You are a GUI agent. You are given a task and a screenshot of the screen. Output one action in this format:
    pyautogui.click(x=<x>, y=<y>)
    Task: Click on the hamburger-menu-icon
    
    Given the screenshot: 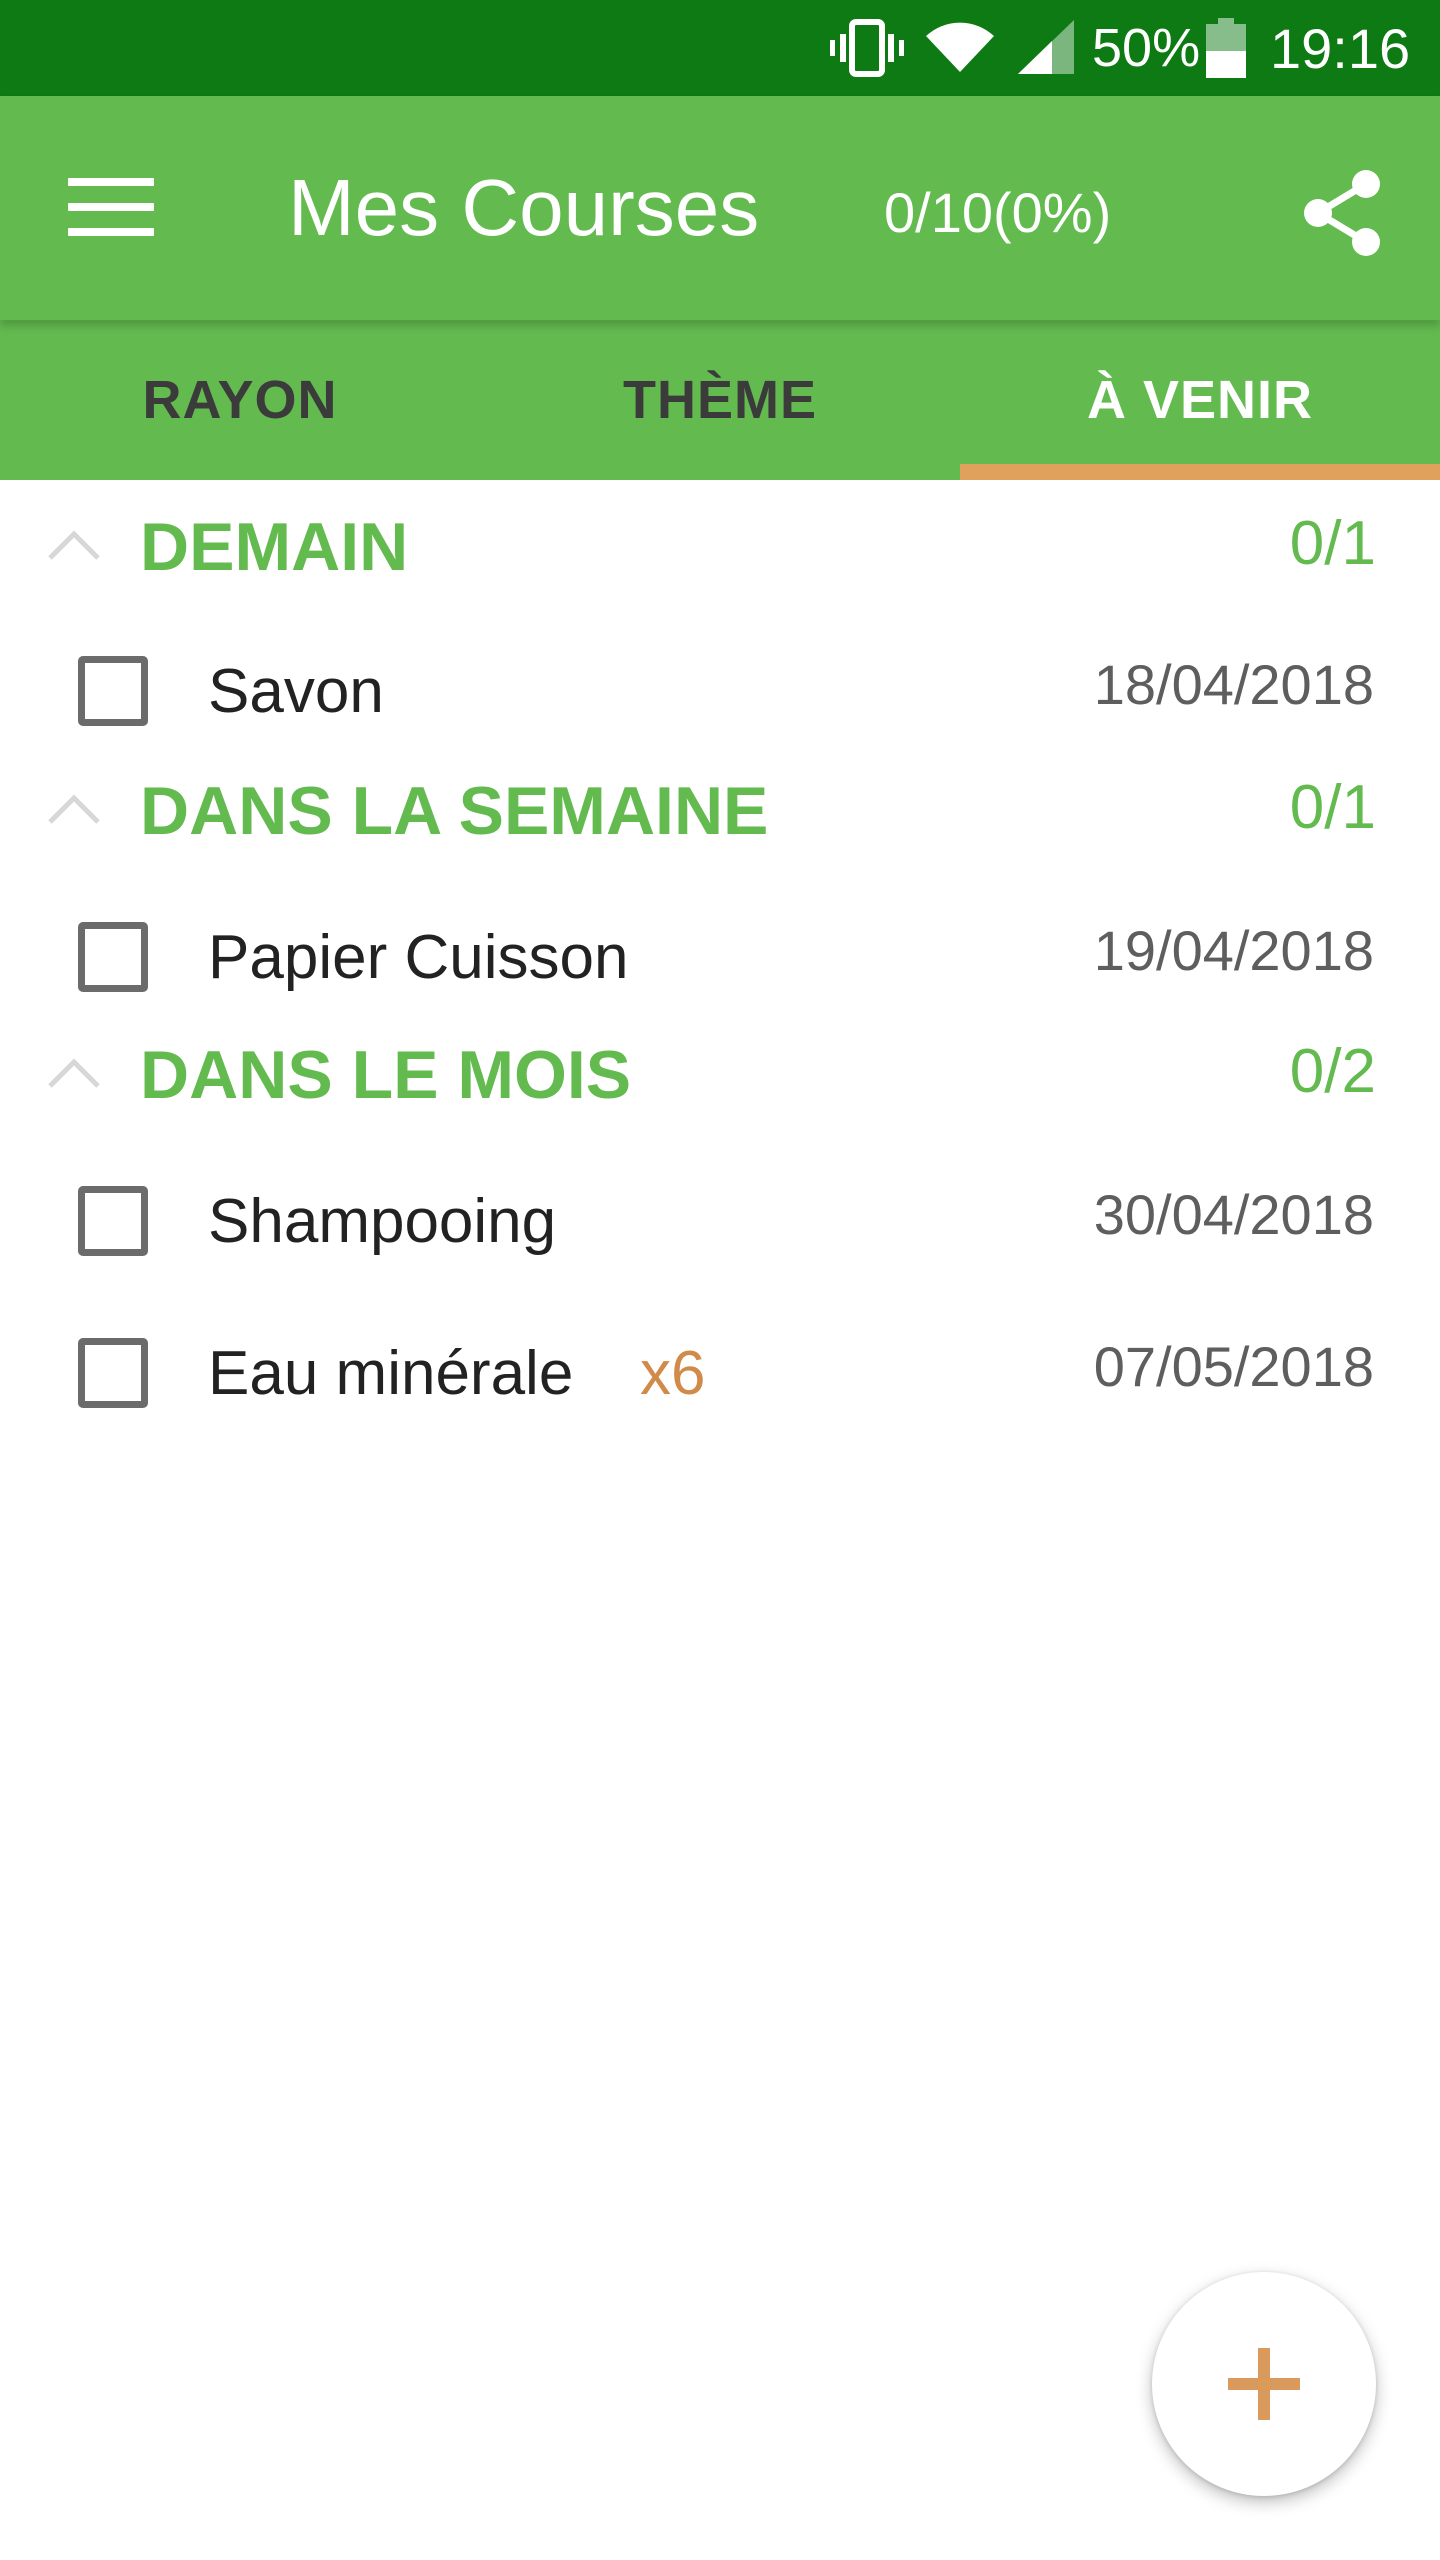 What is the action you would take?
    pyautogui.click(x=111, y=207)
    